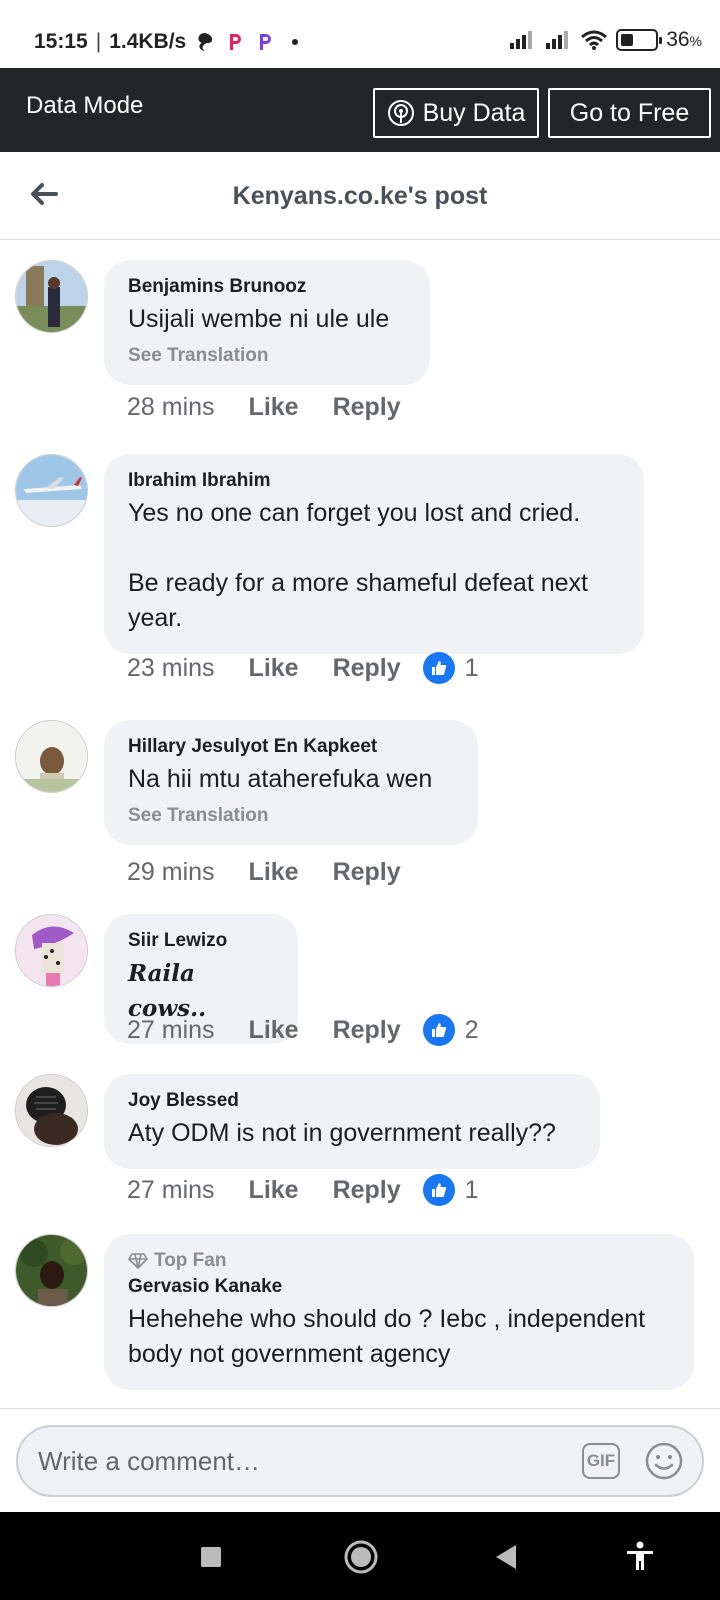  I want to click on comment-text: Usijali wembe ni ule ule, so click(259, 319).